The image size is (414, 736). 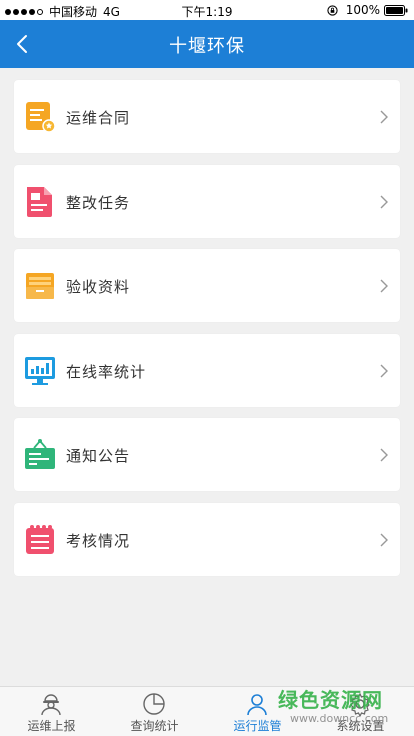 I want to click on nav-bar: 十堰环保, so click(x=207, y=44).